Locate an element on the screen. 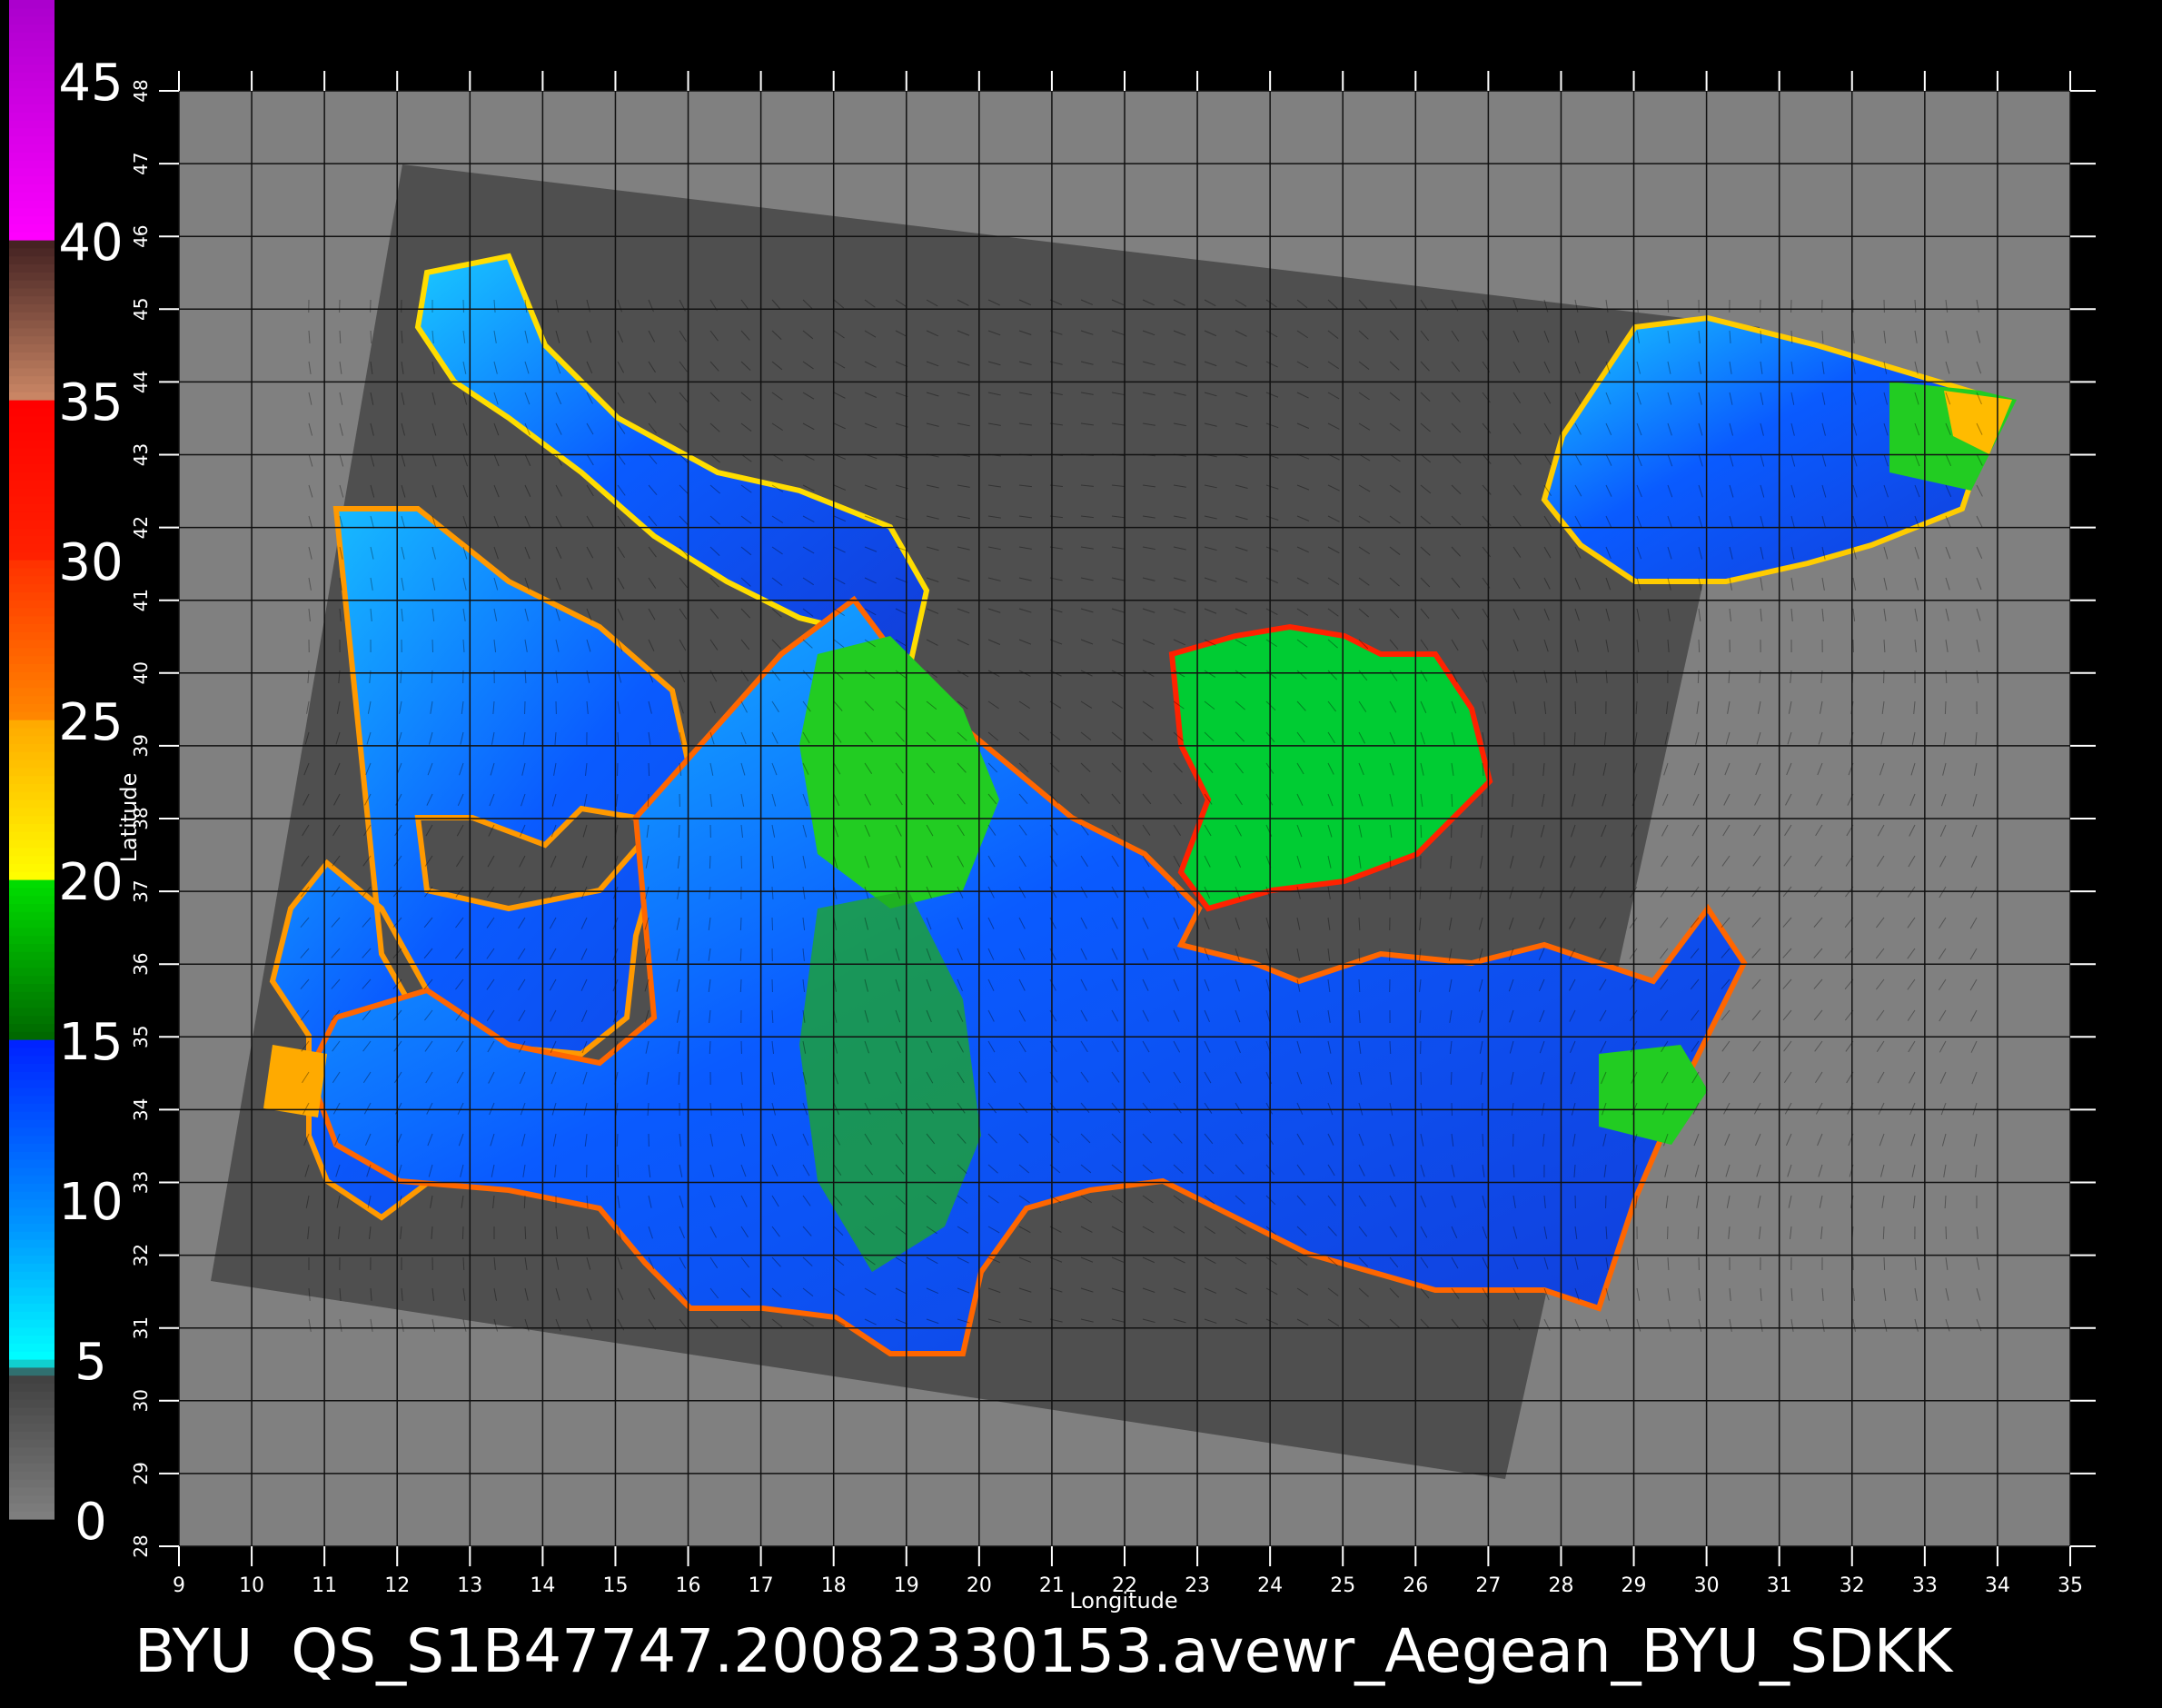 This screenshot has width=2162, height=1708. y-tick-label: 42 is located at coordinates (141, 527).